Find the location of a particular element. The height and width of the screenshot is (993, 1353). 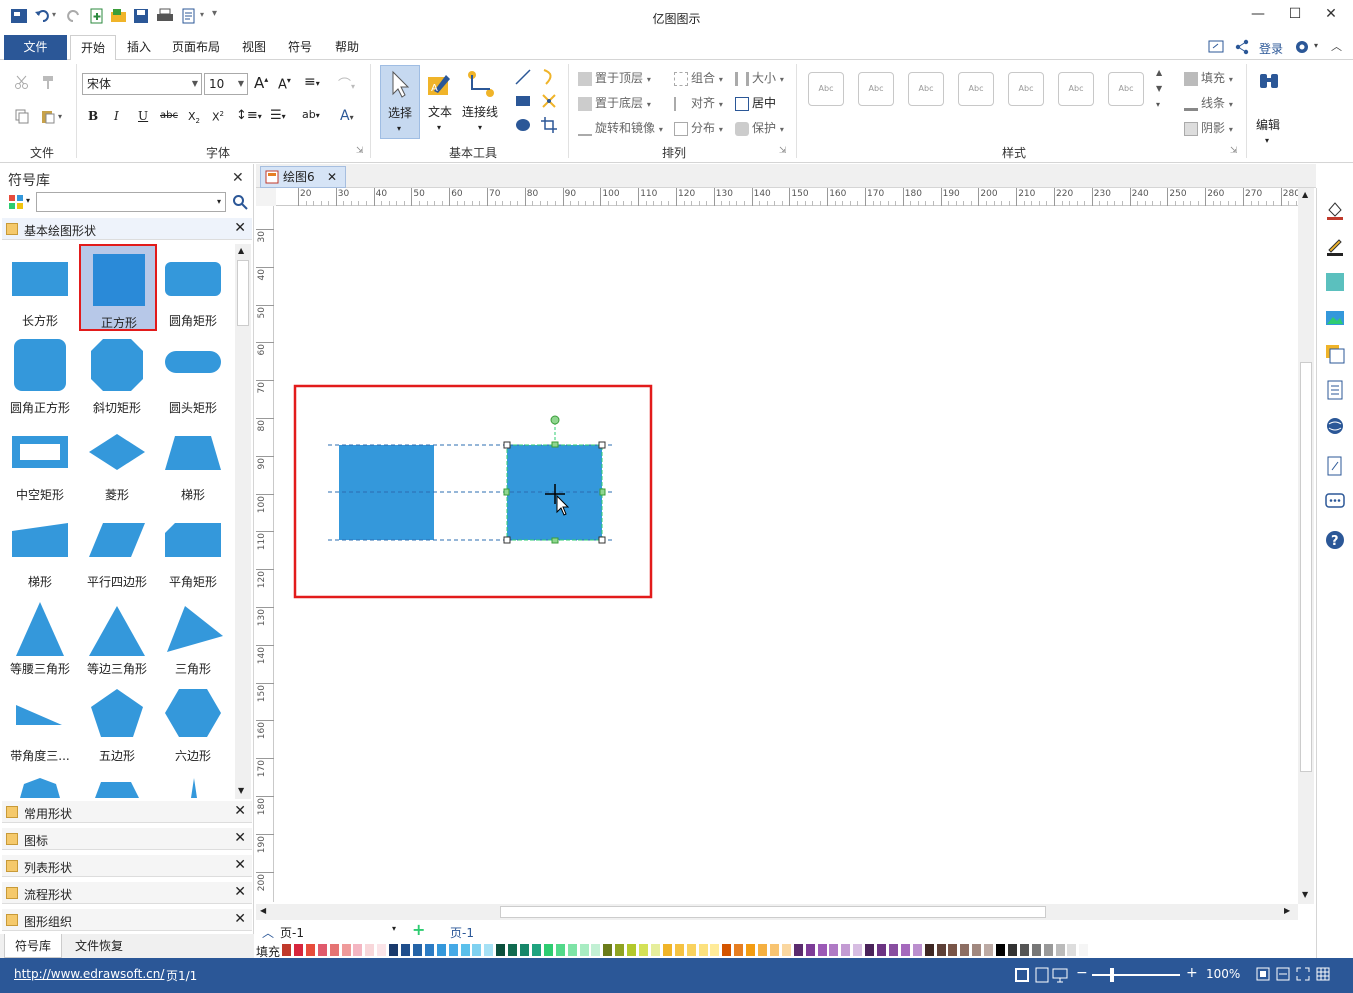

shape-triangle: 三角形 is located at coordinates (193, 635).